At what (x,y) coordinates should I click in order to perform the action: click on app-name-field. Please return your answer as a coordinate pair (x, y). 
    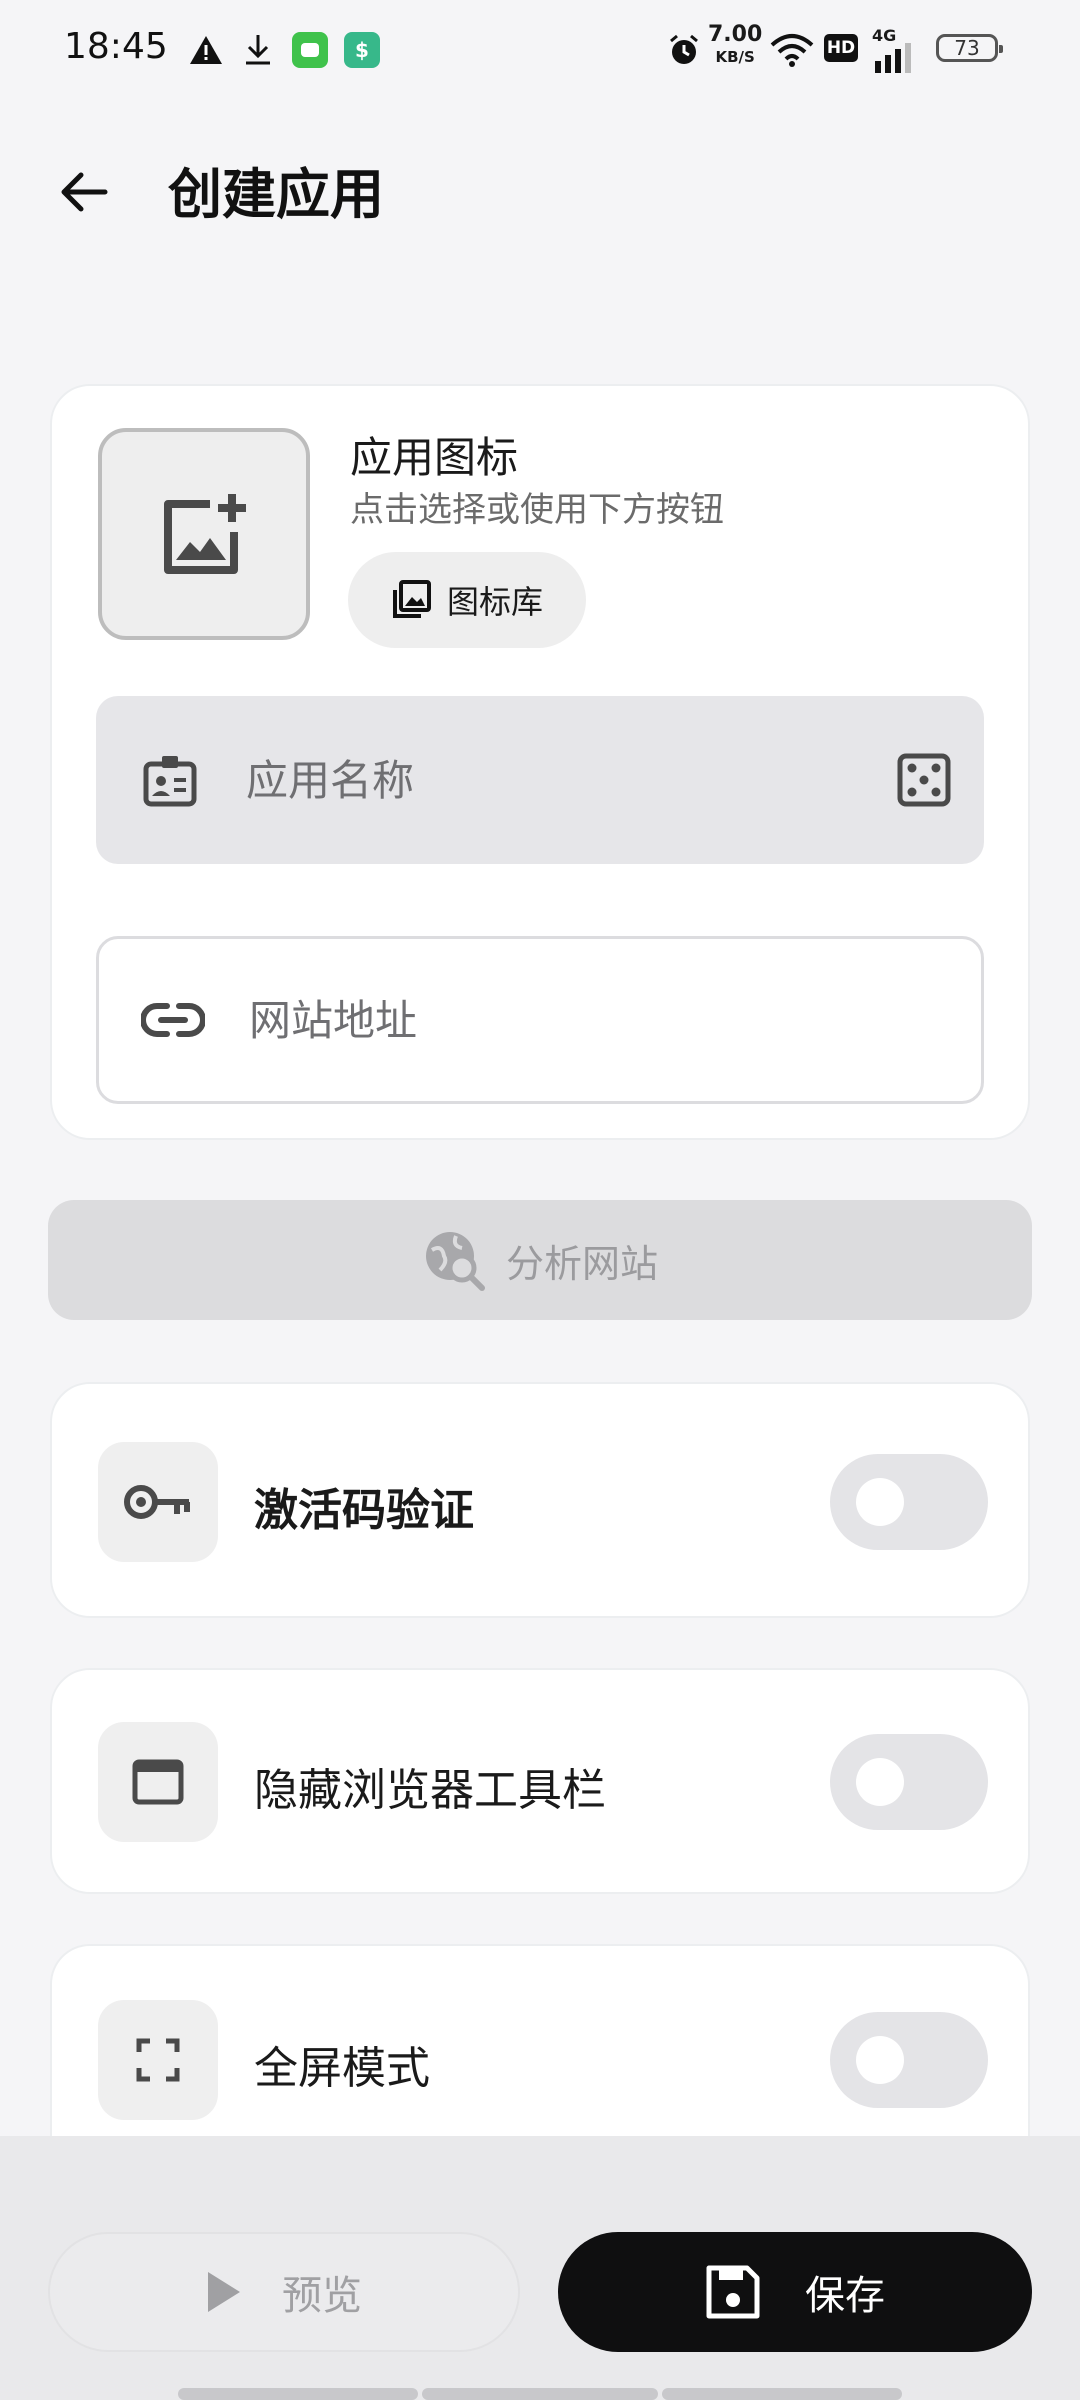
    Looking at the image, I should click on (540, 780).